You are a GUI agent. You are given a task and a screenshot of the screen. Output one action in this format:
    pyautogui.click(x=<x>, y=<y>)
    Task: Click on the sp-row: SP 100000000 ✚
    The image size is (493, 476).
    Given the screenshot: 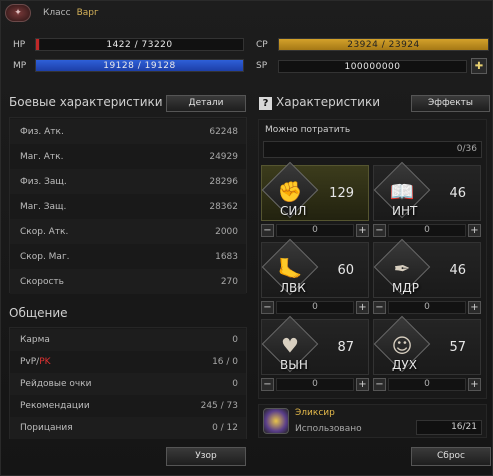 What is the action you would take?
    pyautogui.click(x=371, y=66)
    